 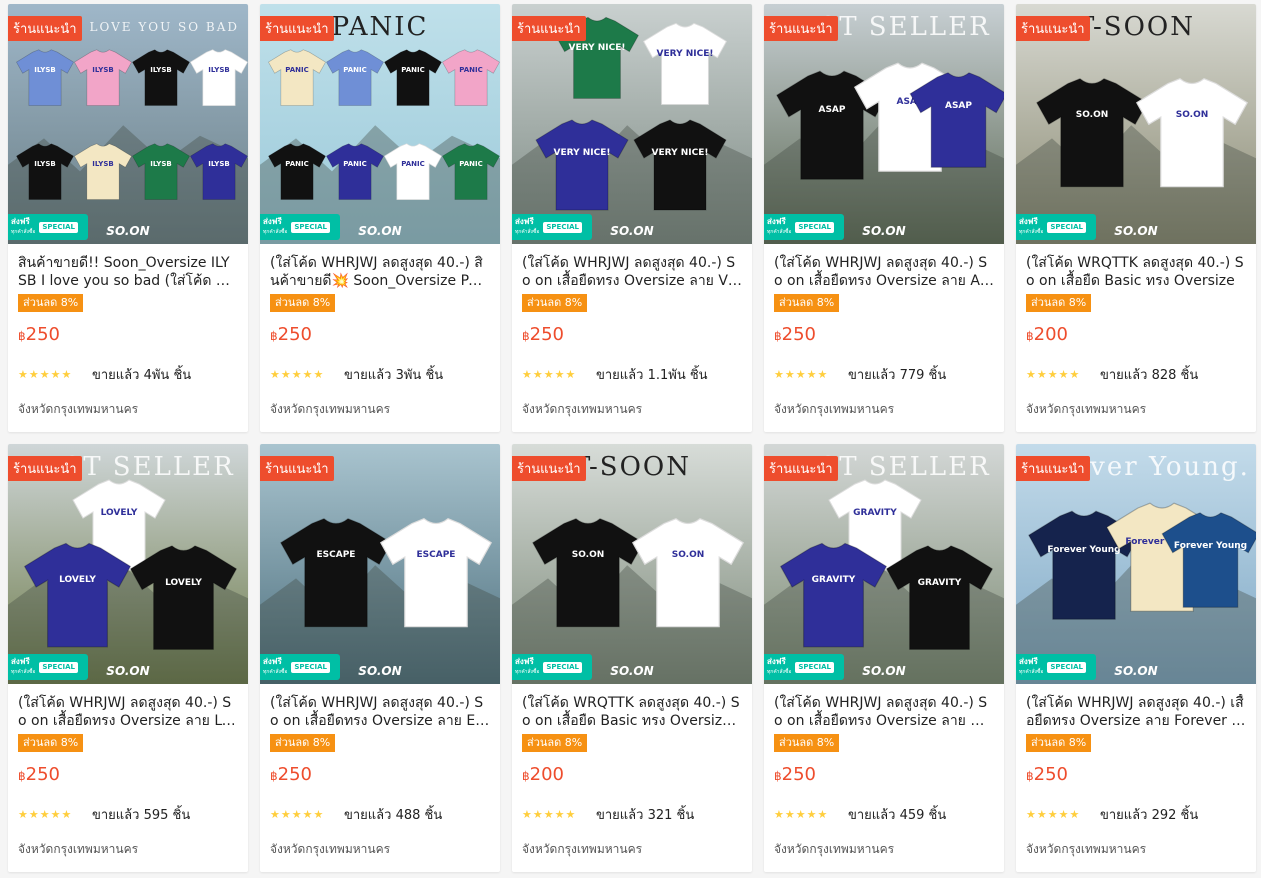 I want to click on sold-count: ขายแล้ว 595 ชิ้น, so click(x=141, y=815).